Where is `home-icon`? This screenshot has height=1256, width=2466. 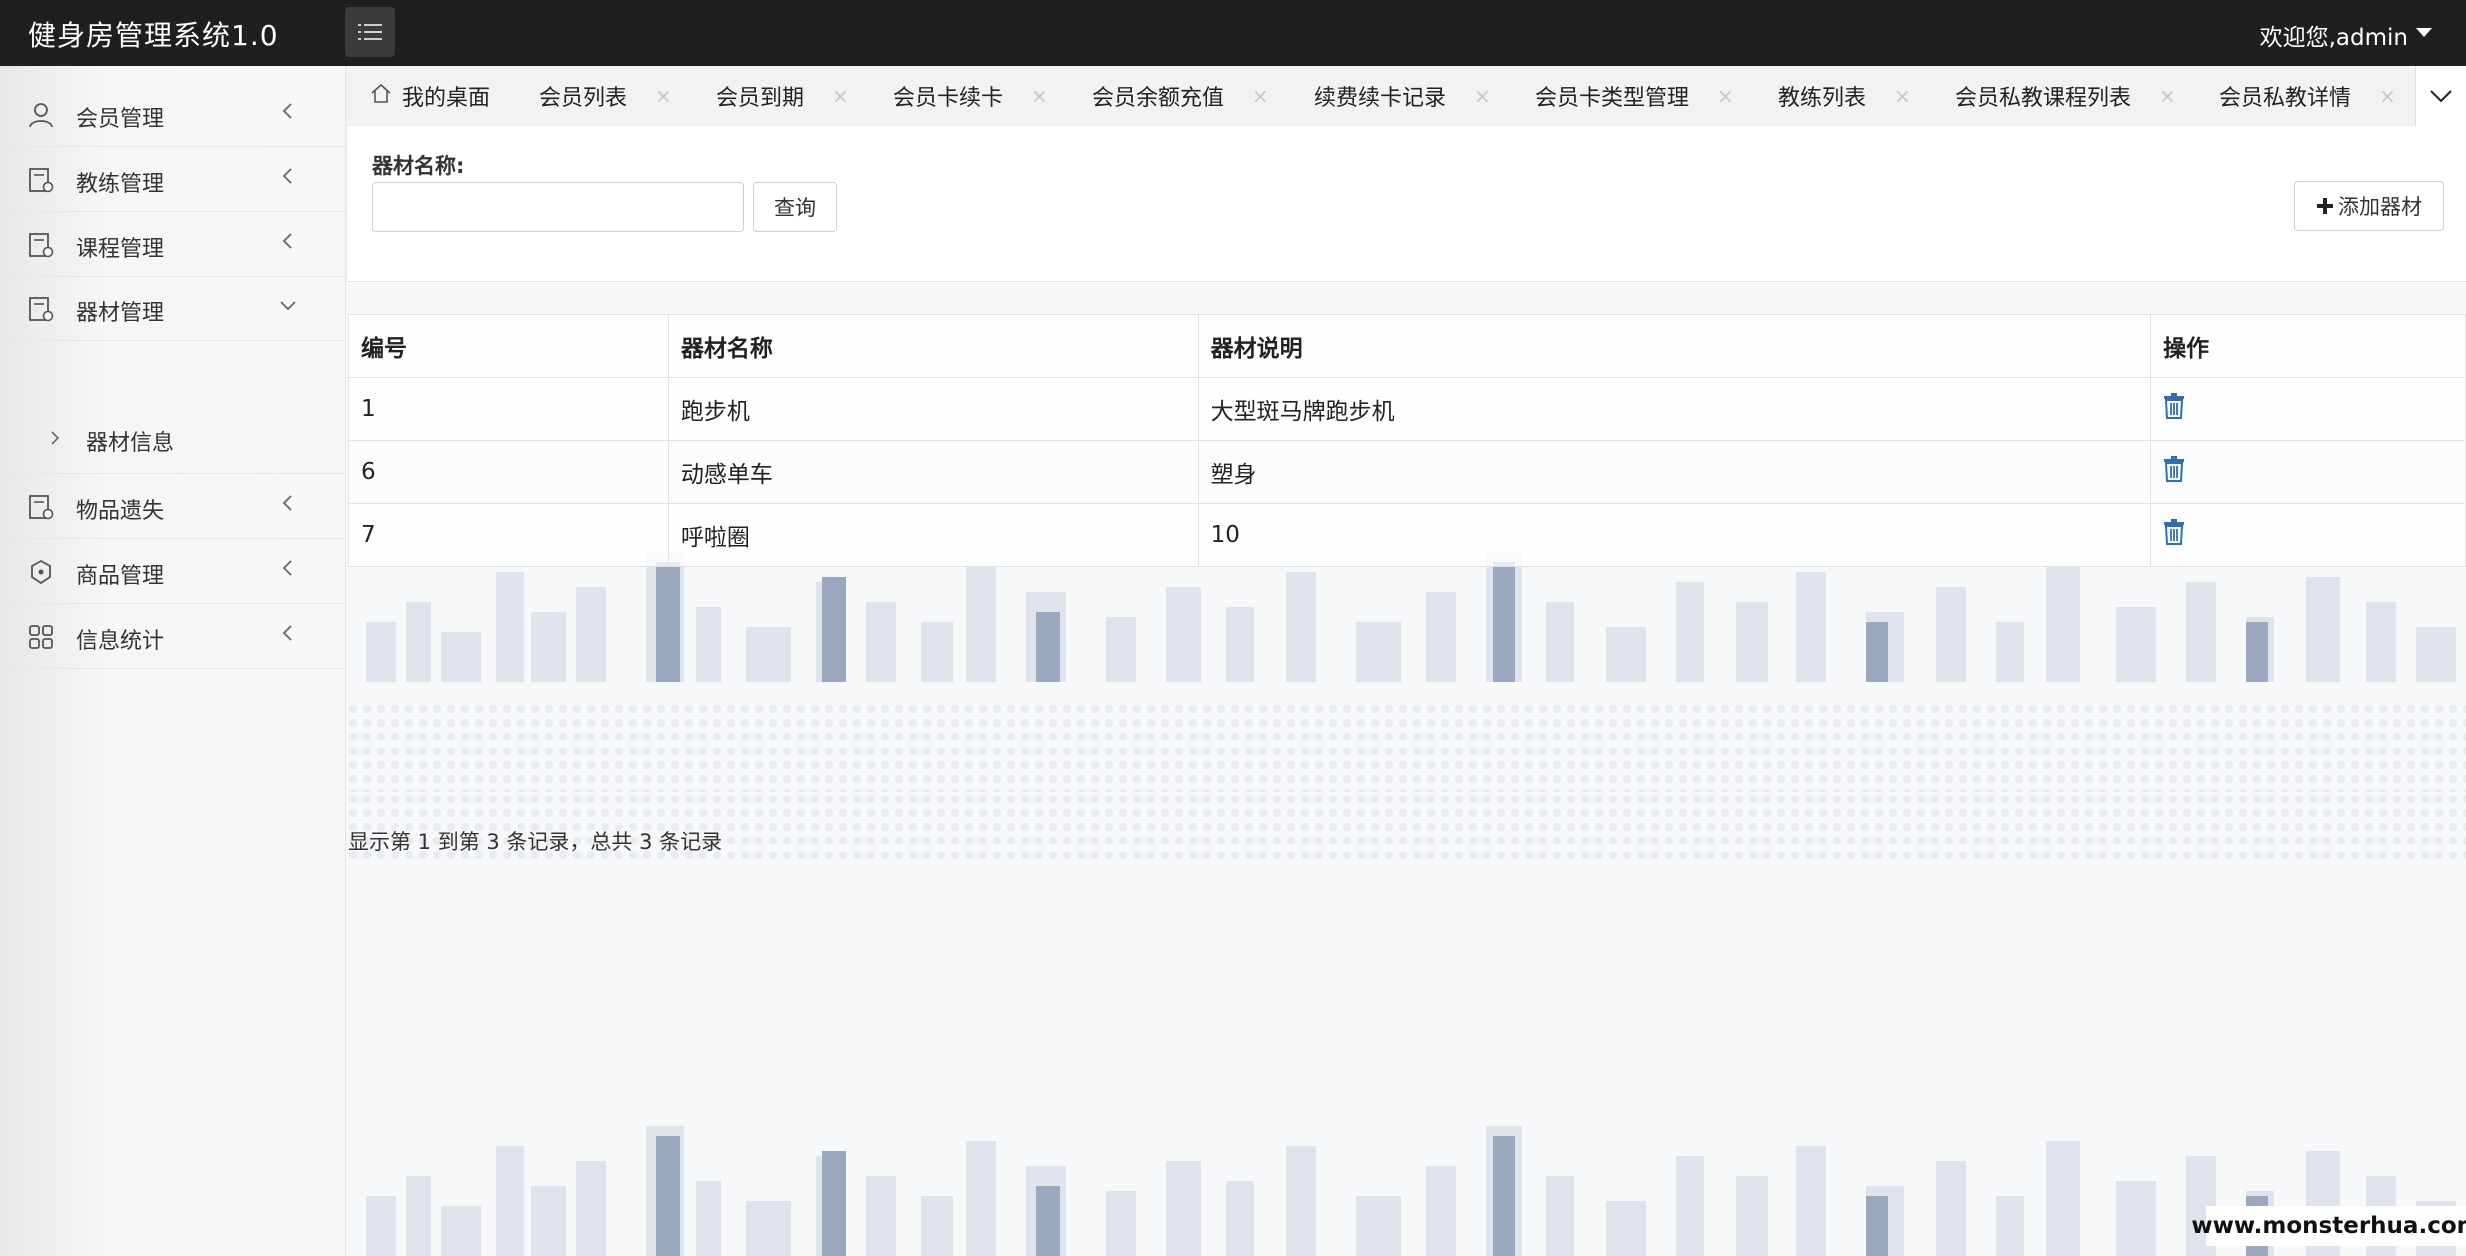 home-icon is located at coordinates (381, 93).